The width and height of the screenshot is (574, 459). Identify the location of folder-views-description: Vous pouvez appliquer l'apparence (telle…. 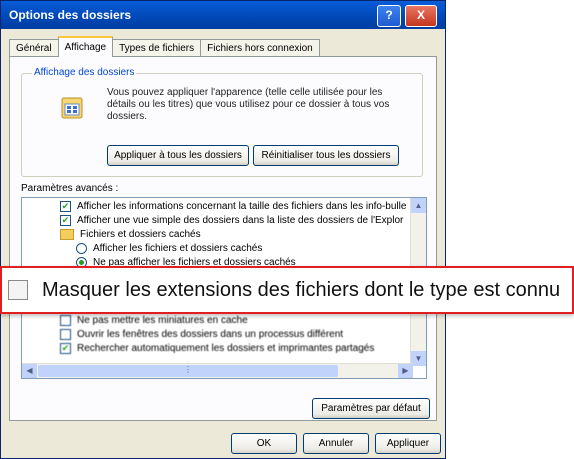
(248, 104).